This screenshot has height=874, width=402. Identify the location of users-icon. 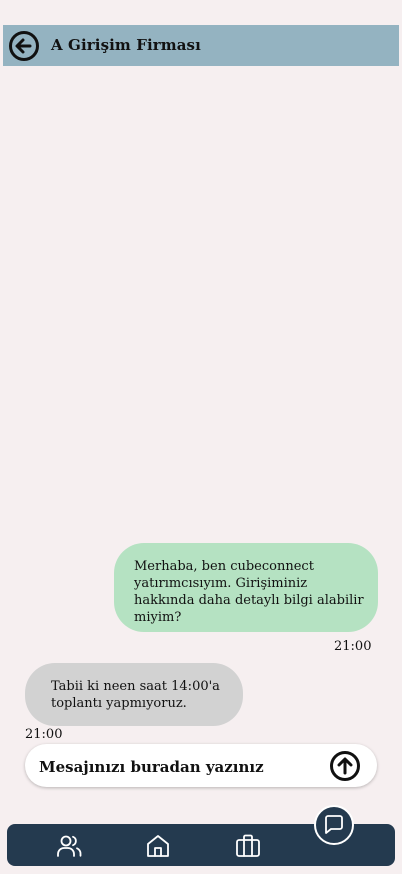
(69, 846).